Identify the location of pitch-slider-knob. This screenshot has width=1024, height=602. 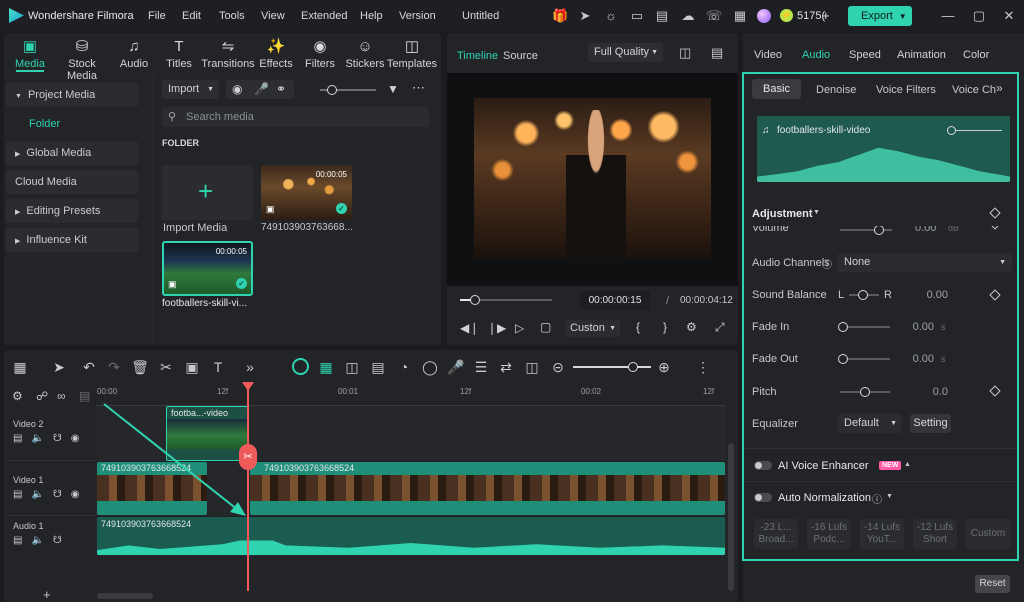
(865, 392).